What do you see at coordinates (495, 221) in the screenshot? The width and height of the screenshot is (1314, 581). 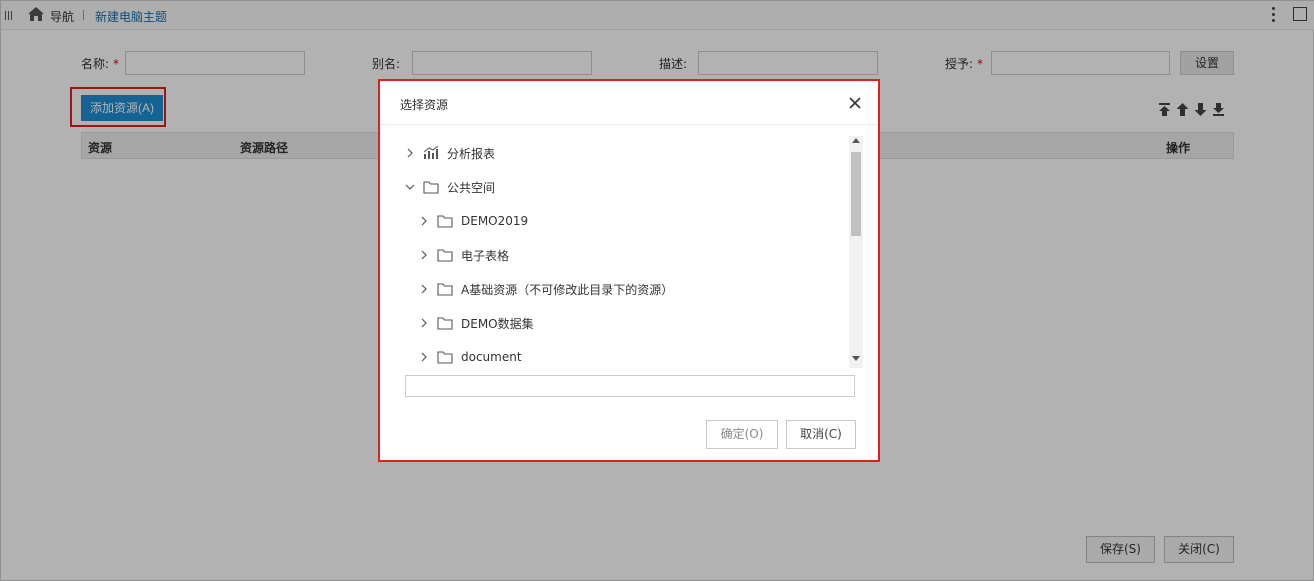 I see `tree-item-label: DEMO2019` at bounding box center [495, 221].